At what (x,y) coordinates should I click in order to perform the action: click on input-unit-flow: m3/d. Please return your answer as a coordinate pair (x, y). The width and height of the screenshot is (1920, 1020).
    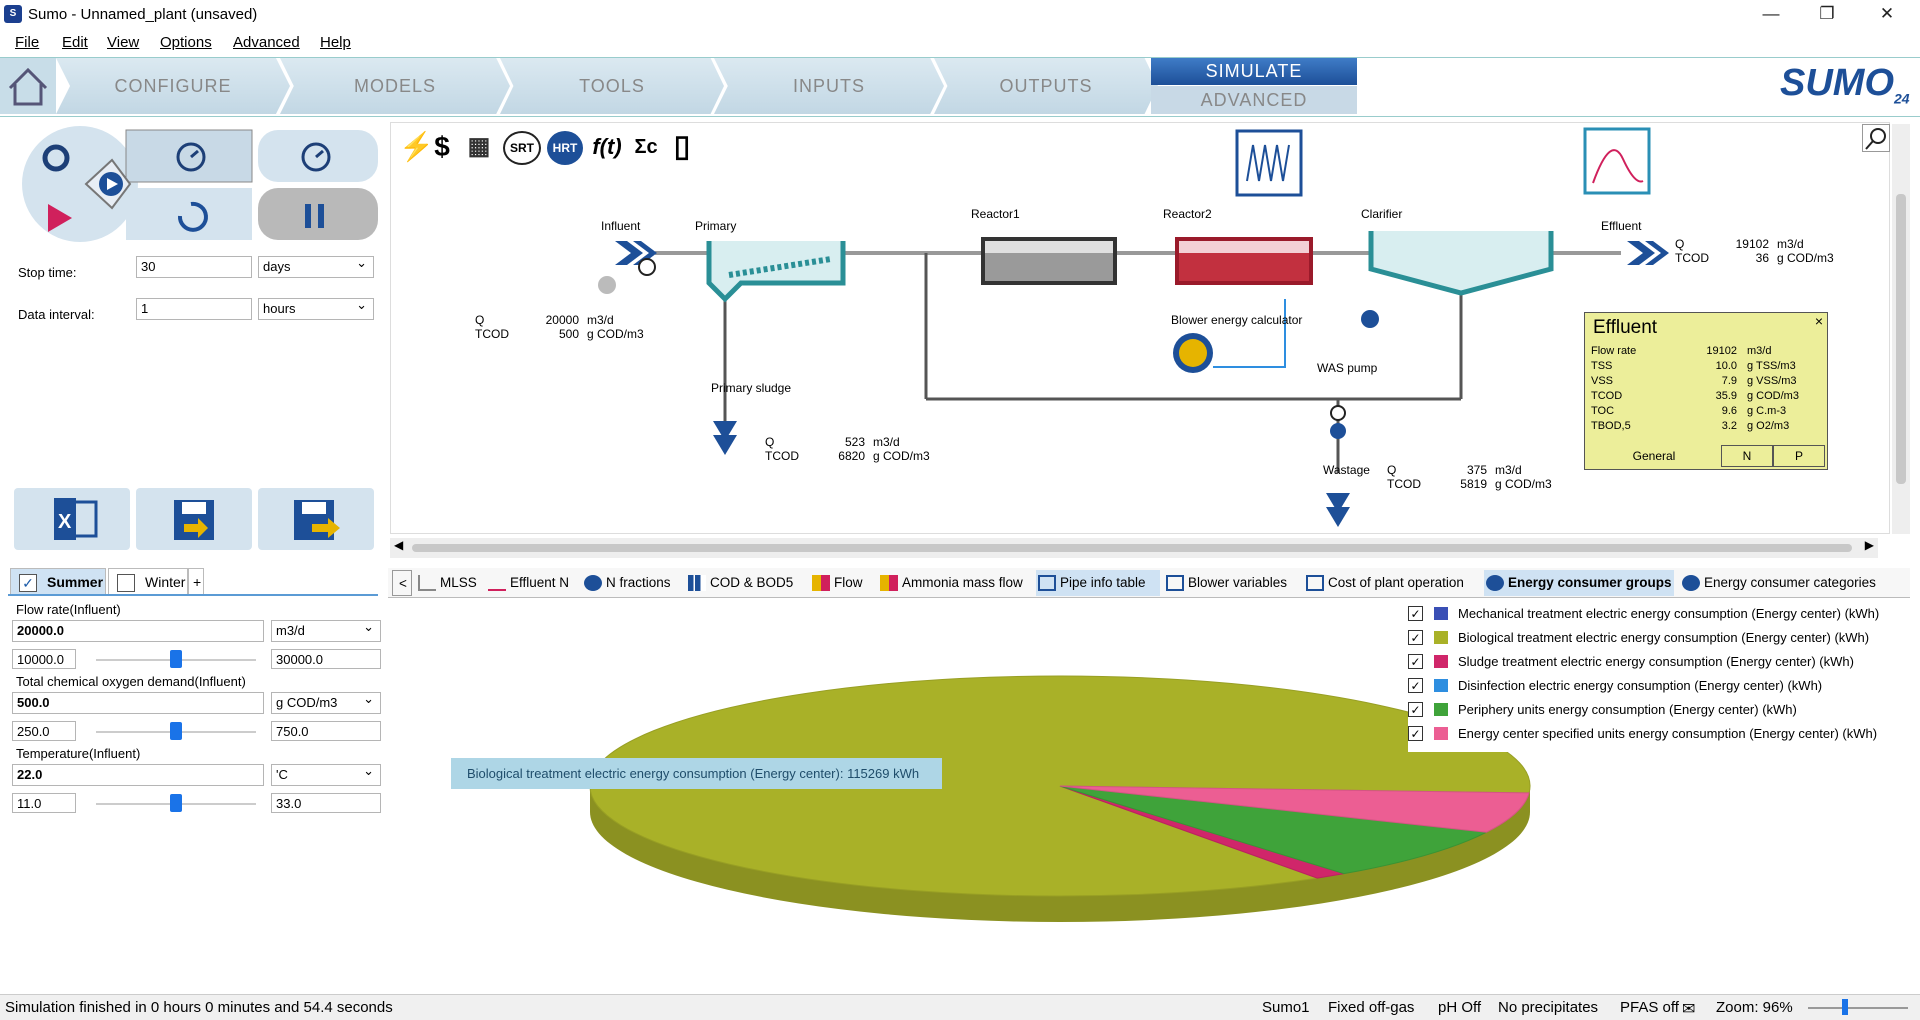
    Looking at the image, I should click on (326, 630).